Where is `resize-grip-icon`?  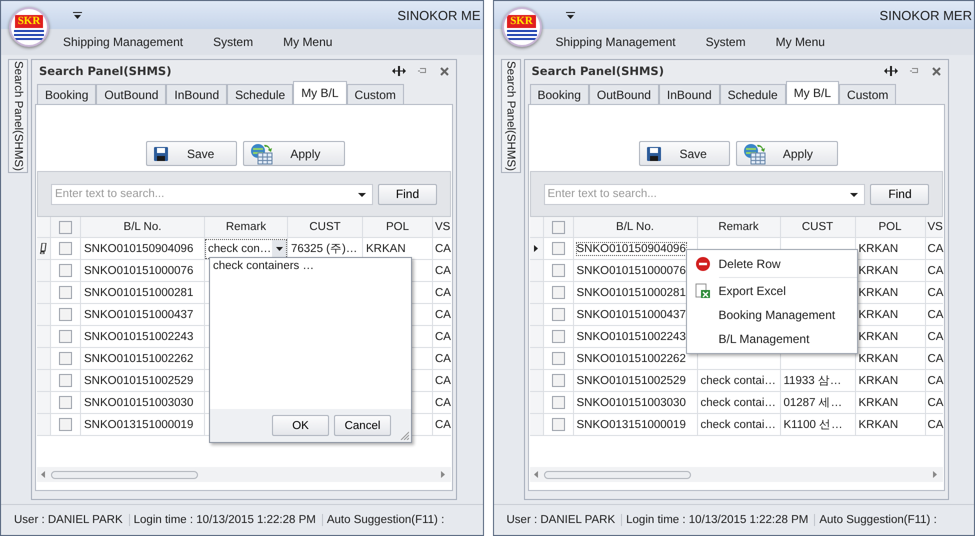 resize-grip-icon is located at coordinates (404, 435).